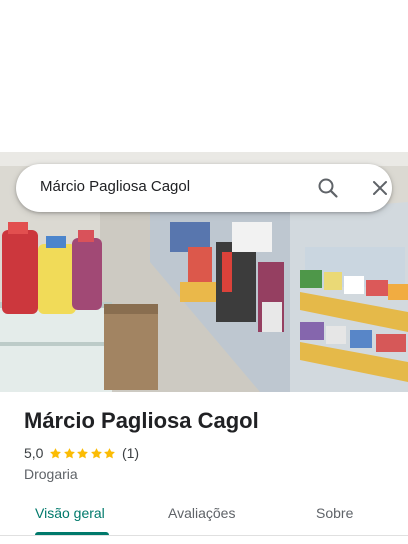 The height and width of the screenshot is (544, 408). I want to click on star-rating, so click(83, 453).